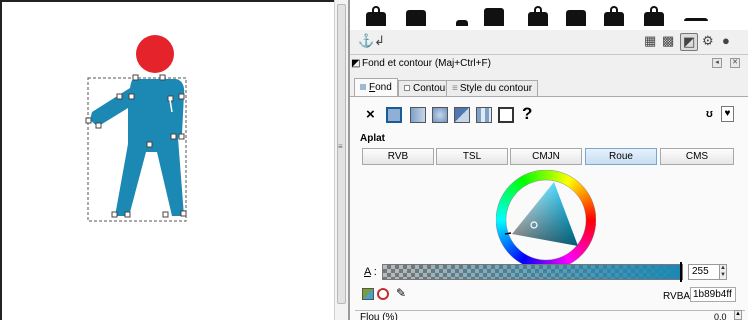 This screenshot has width=748, height=320. Describe the element at coordinates (340, 146) in the screenshot. I see `scrollbar-grip-icon: ≡` at that location.